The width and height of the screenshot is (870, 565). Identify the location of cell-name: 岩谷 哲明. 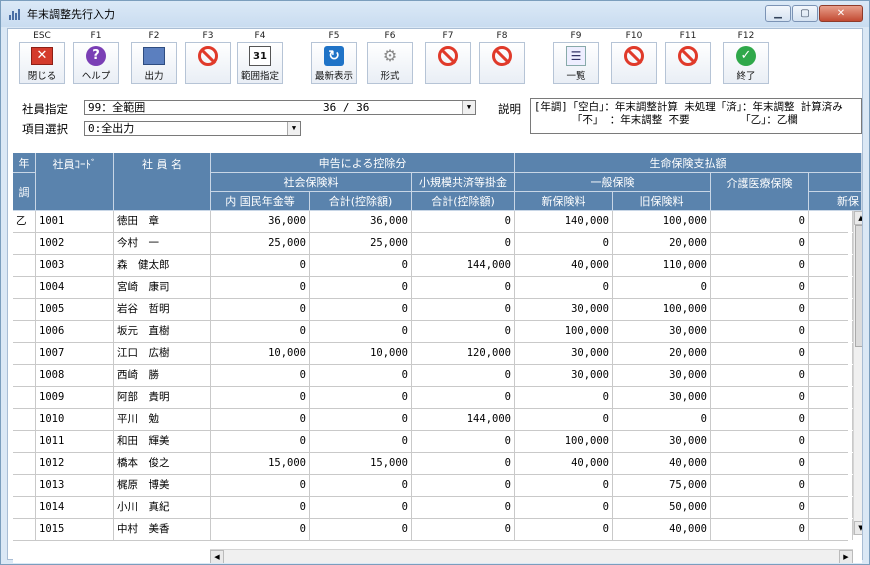
(162, 309).